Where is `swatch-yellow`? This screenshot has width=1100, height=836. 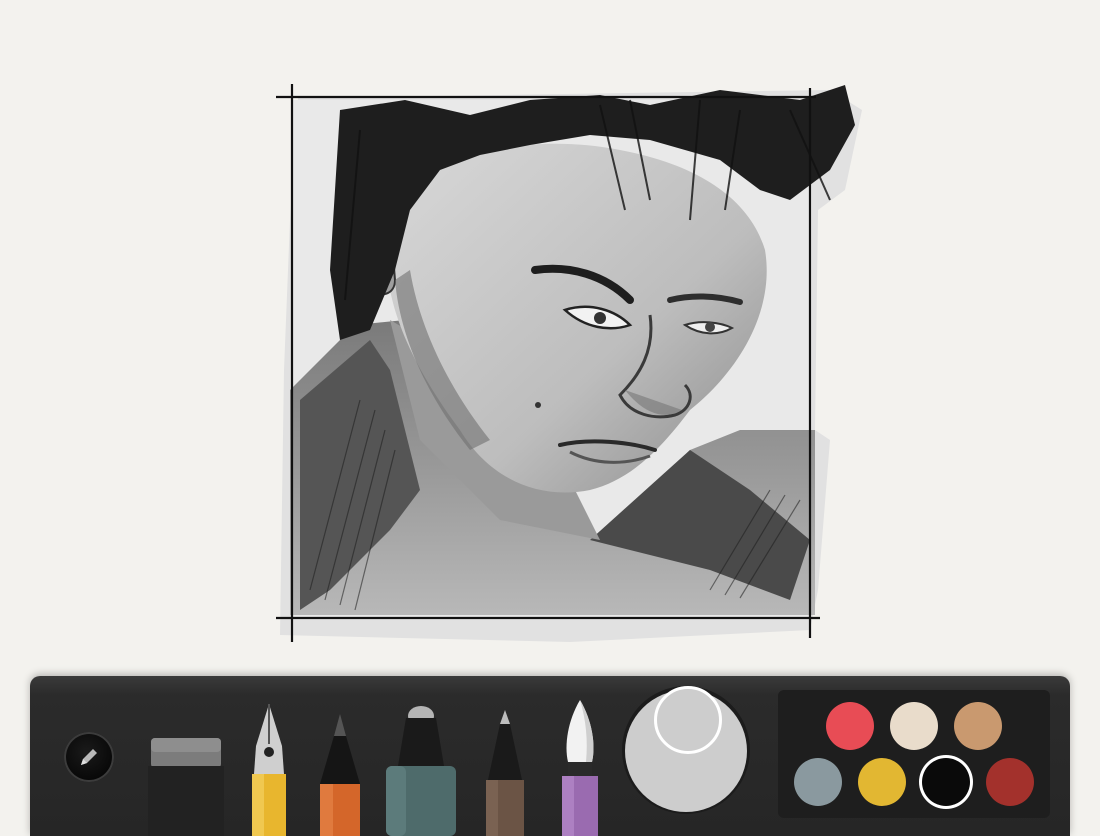
swatch-yellow is located at coordinates (882, 782).